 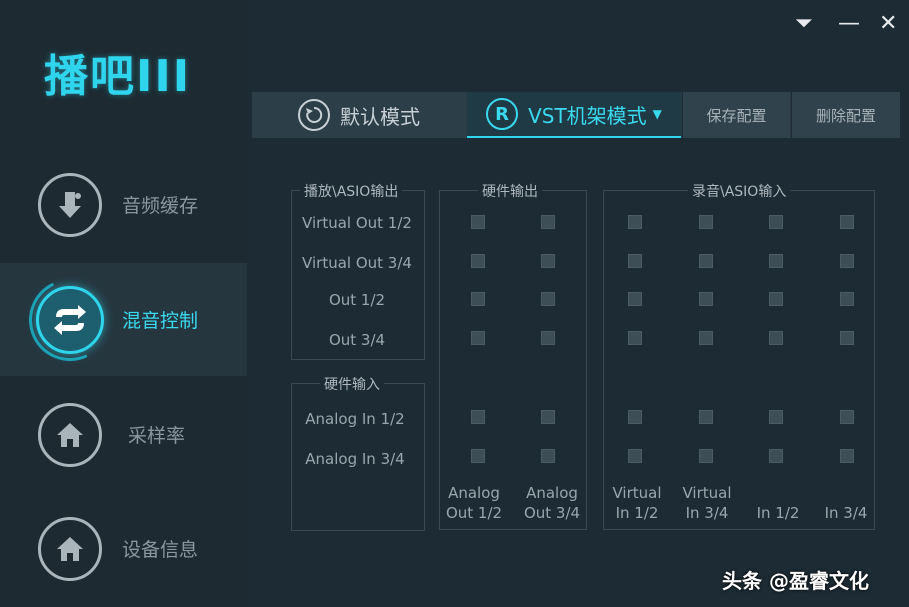 What do you see at coordinates (357, 340) in the screenshot?
I see `row-label-out-34: Out 3/4` at bounding box center [357, 340].